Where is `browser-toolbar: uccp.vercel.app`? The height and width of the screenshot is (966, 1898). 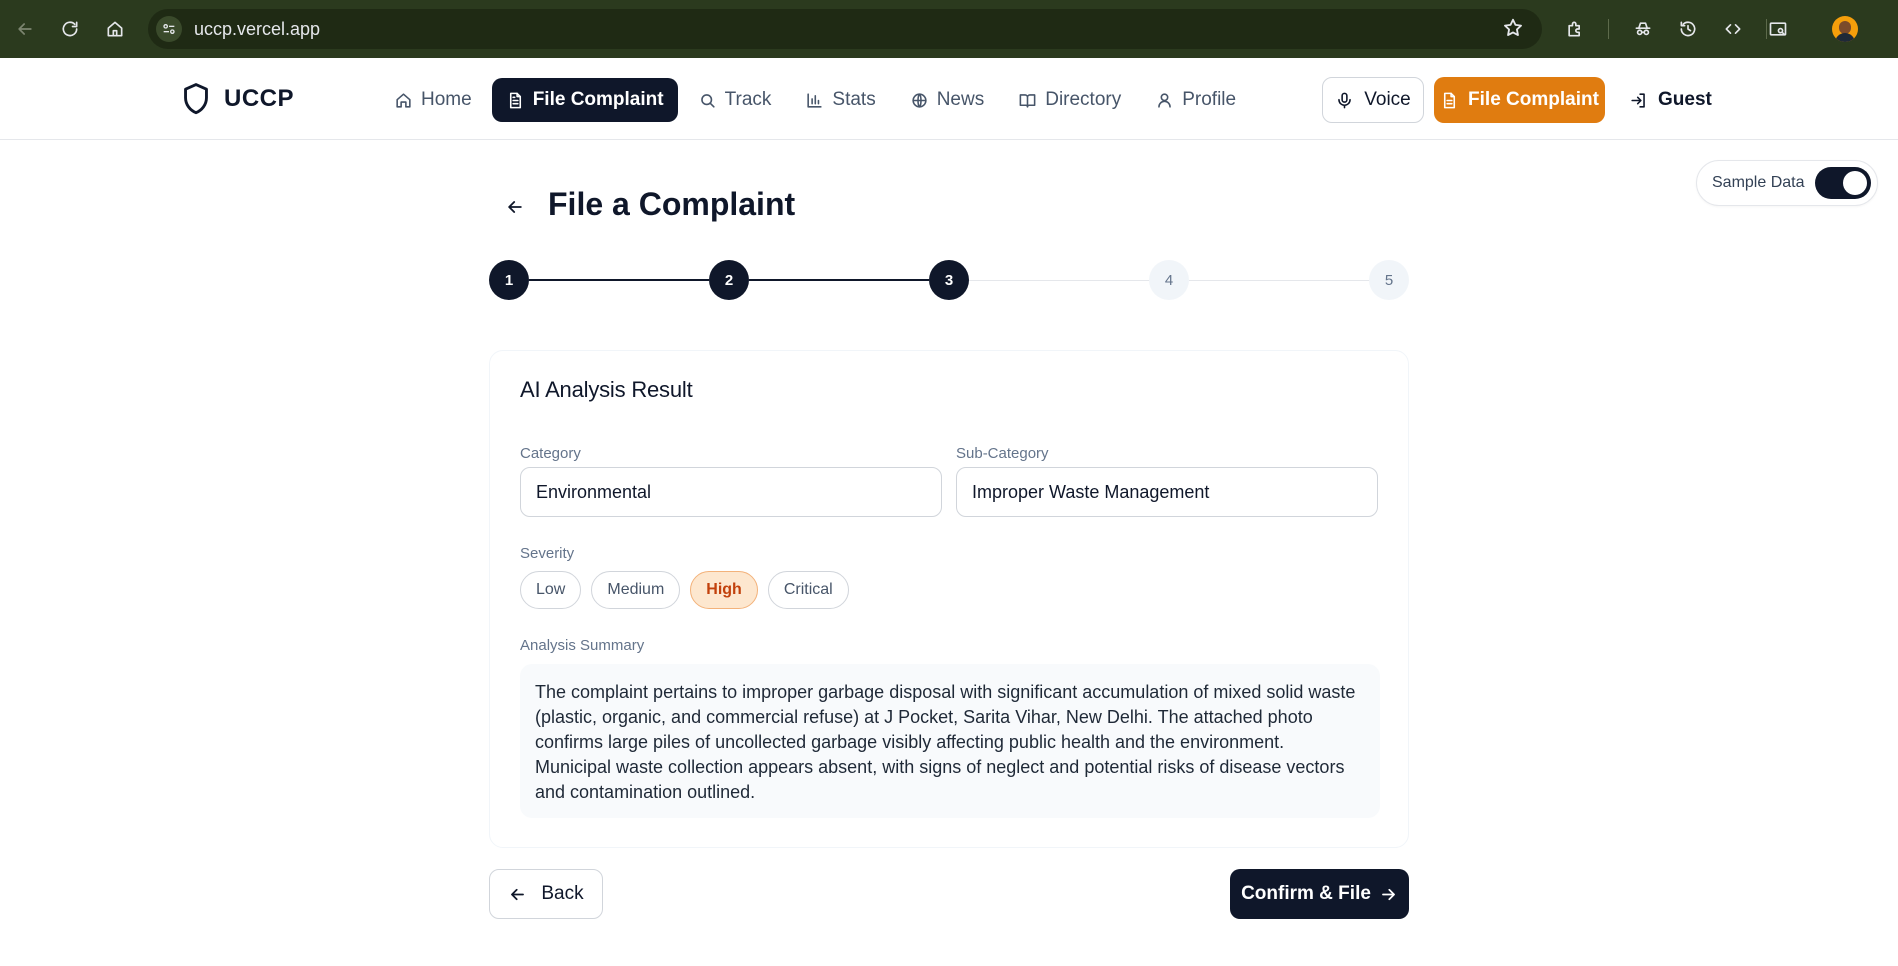
browser-toolbar: uccp.vercel.app is located at coordinates (949, 29).